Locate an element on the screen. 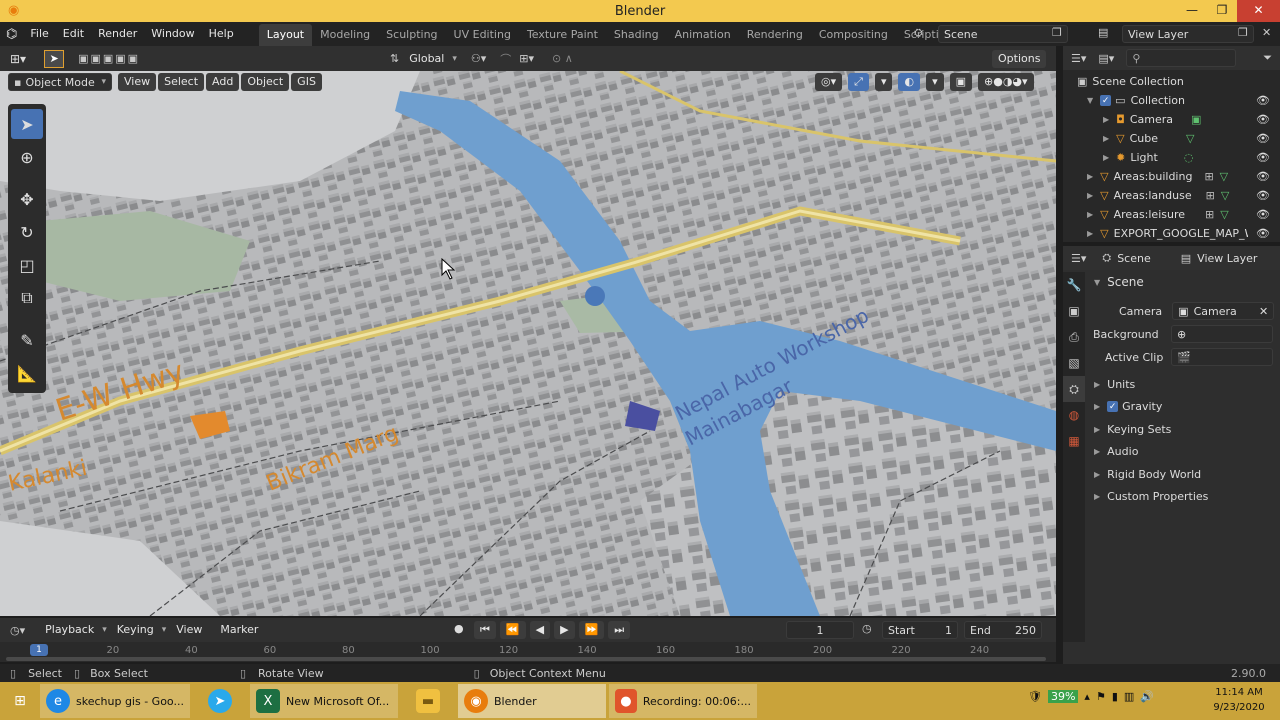  tray-expand-icon: ▴ is located at coordinates (1087, 696).